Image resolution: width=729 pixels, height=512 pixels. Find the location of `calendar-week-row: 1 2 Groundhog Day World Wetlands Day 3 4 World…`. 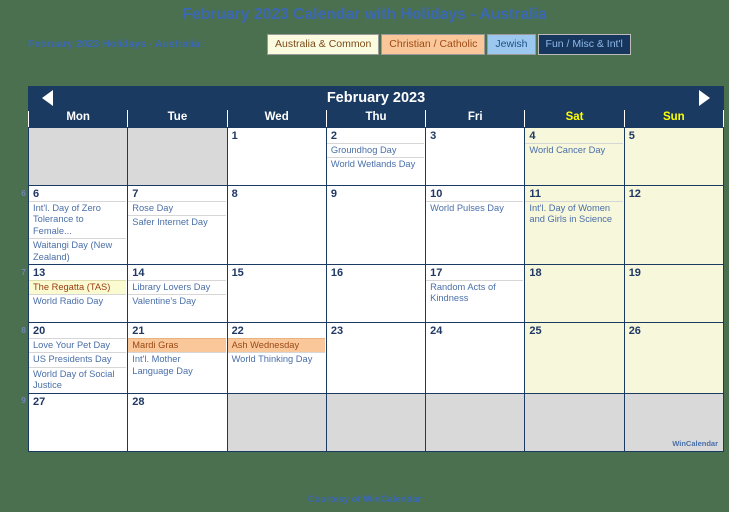

calendar-week-row: 1 2 Groundhog Day World Wetlands Day 3 4 World… is located at coordinates (376, 156).